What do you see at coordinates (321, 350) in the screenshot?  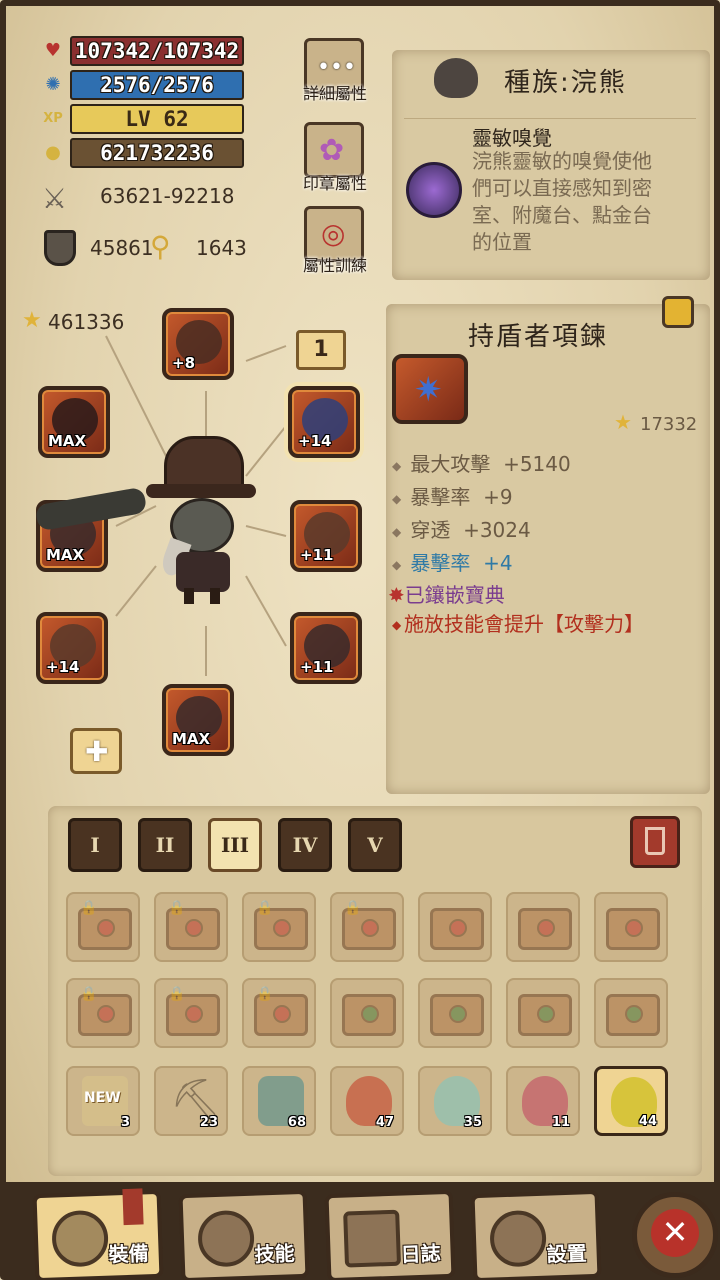 I see `item-level-badge: 1` at bounding box center [321, 350].